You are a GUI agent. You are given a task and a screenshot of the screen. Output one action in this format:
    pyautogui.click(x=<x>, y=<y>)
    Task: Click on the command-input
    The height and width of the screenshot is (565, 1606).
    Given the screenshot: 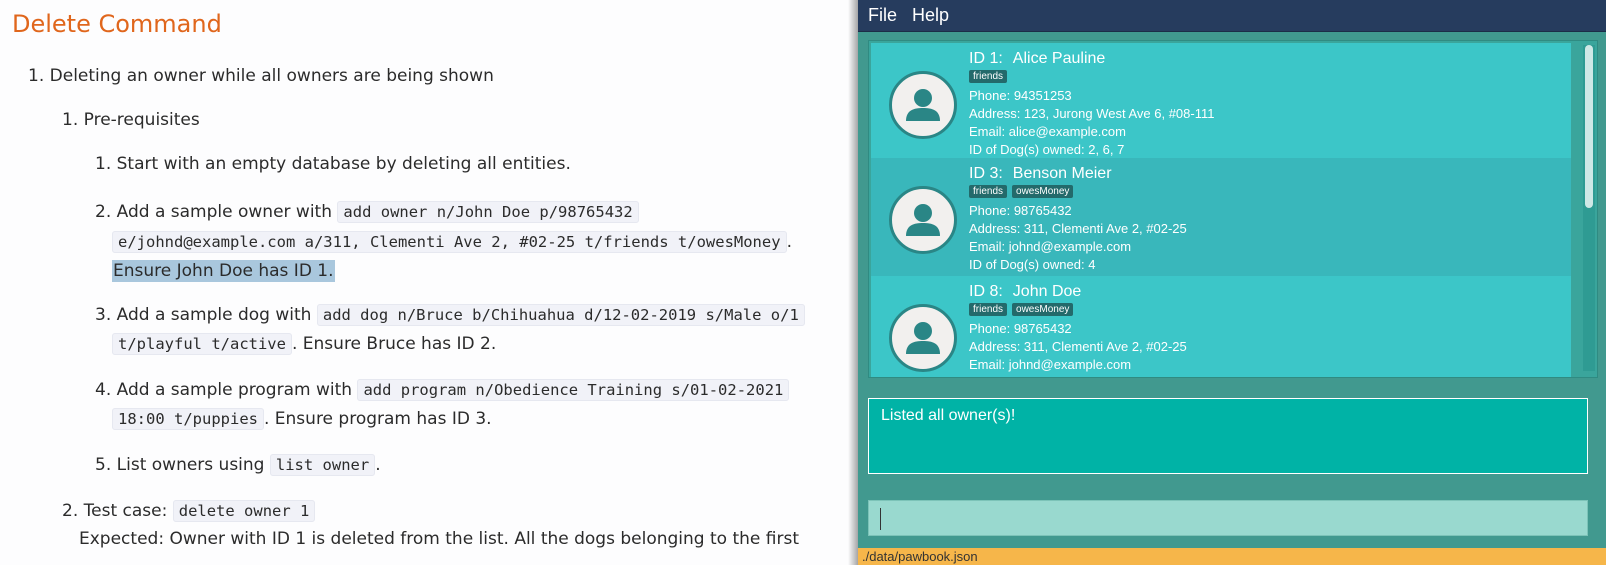 What is the action you would take?
    pyautogui.click(x=1228, y=518)
    